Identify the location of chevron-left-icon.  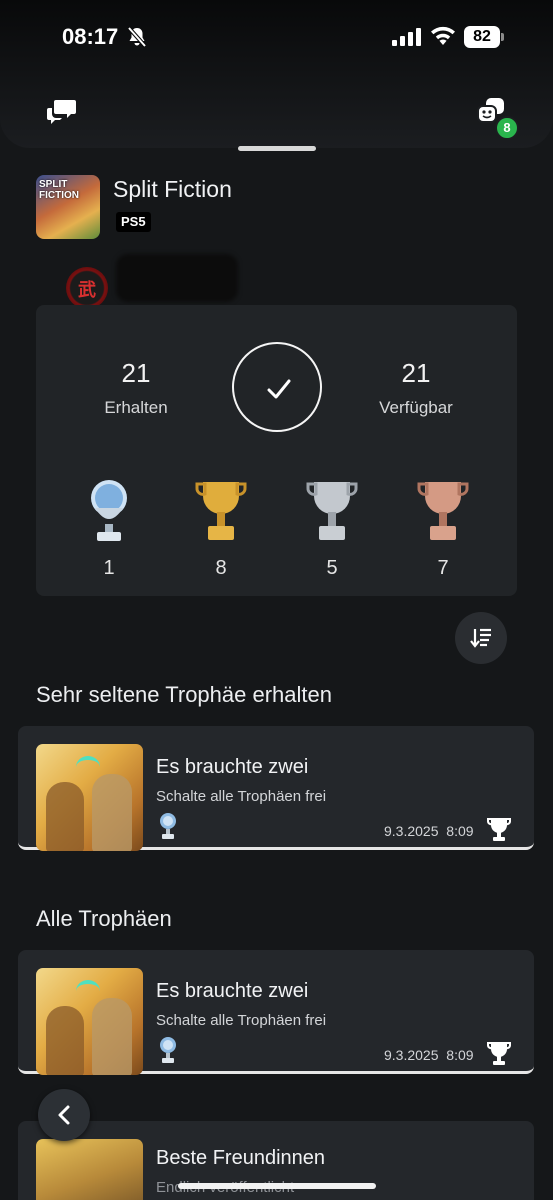
(64, 1115).